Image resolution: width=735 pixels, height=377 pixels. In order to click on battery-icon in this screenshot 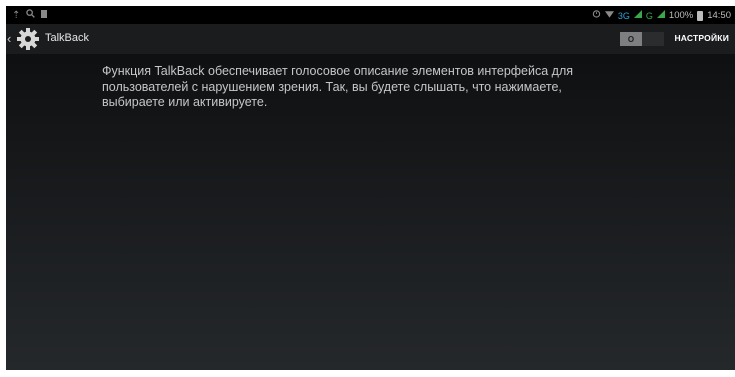, I will do `click(700, 15)`.